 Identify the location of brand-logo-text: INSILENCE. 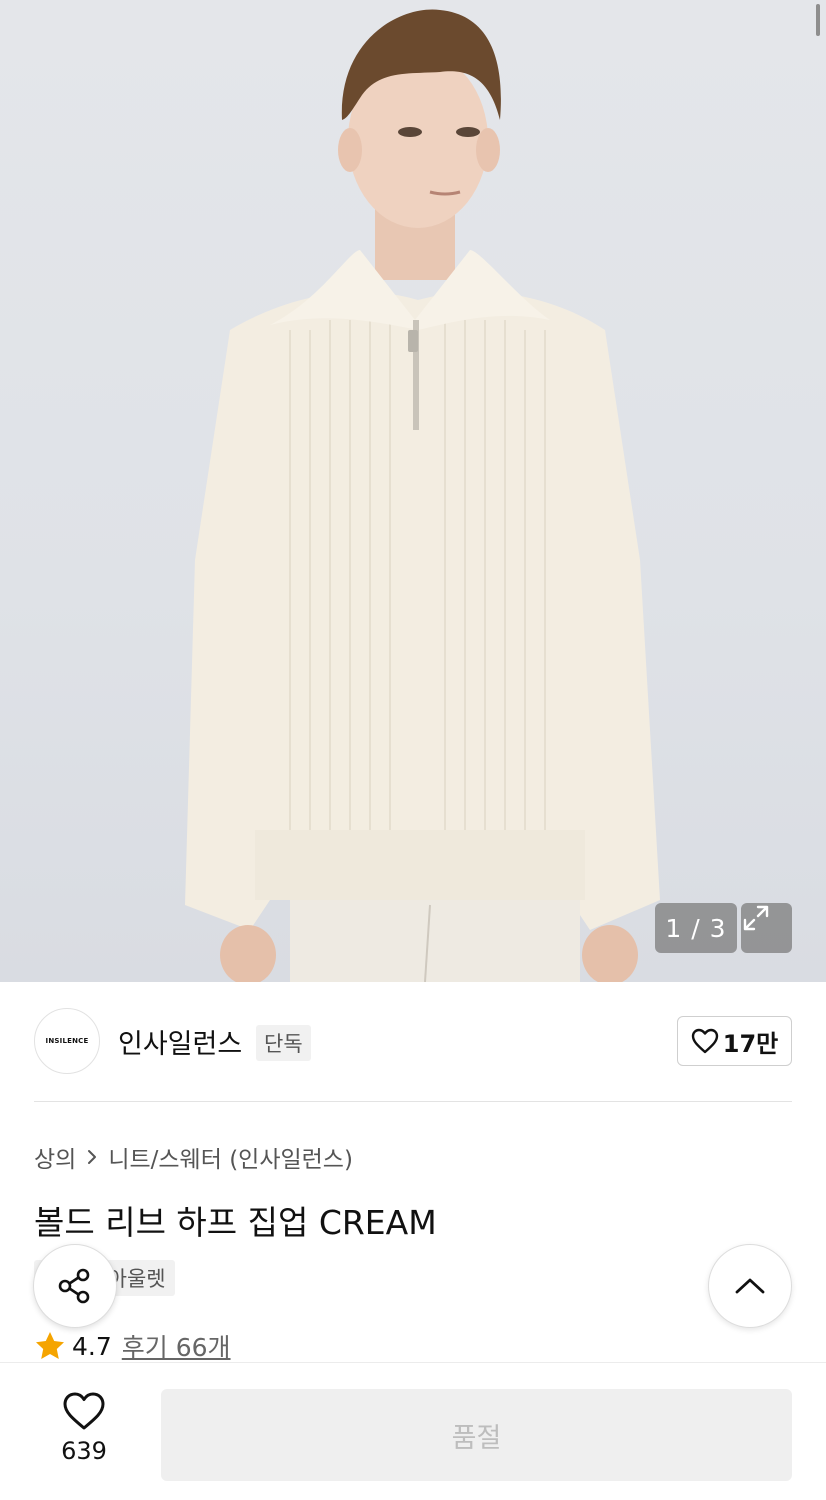
(67, 1041).